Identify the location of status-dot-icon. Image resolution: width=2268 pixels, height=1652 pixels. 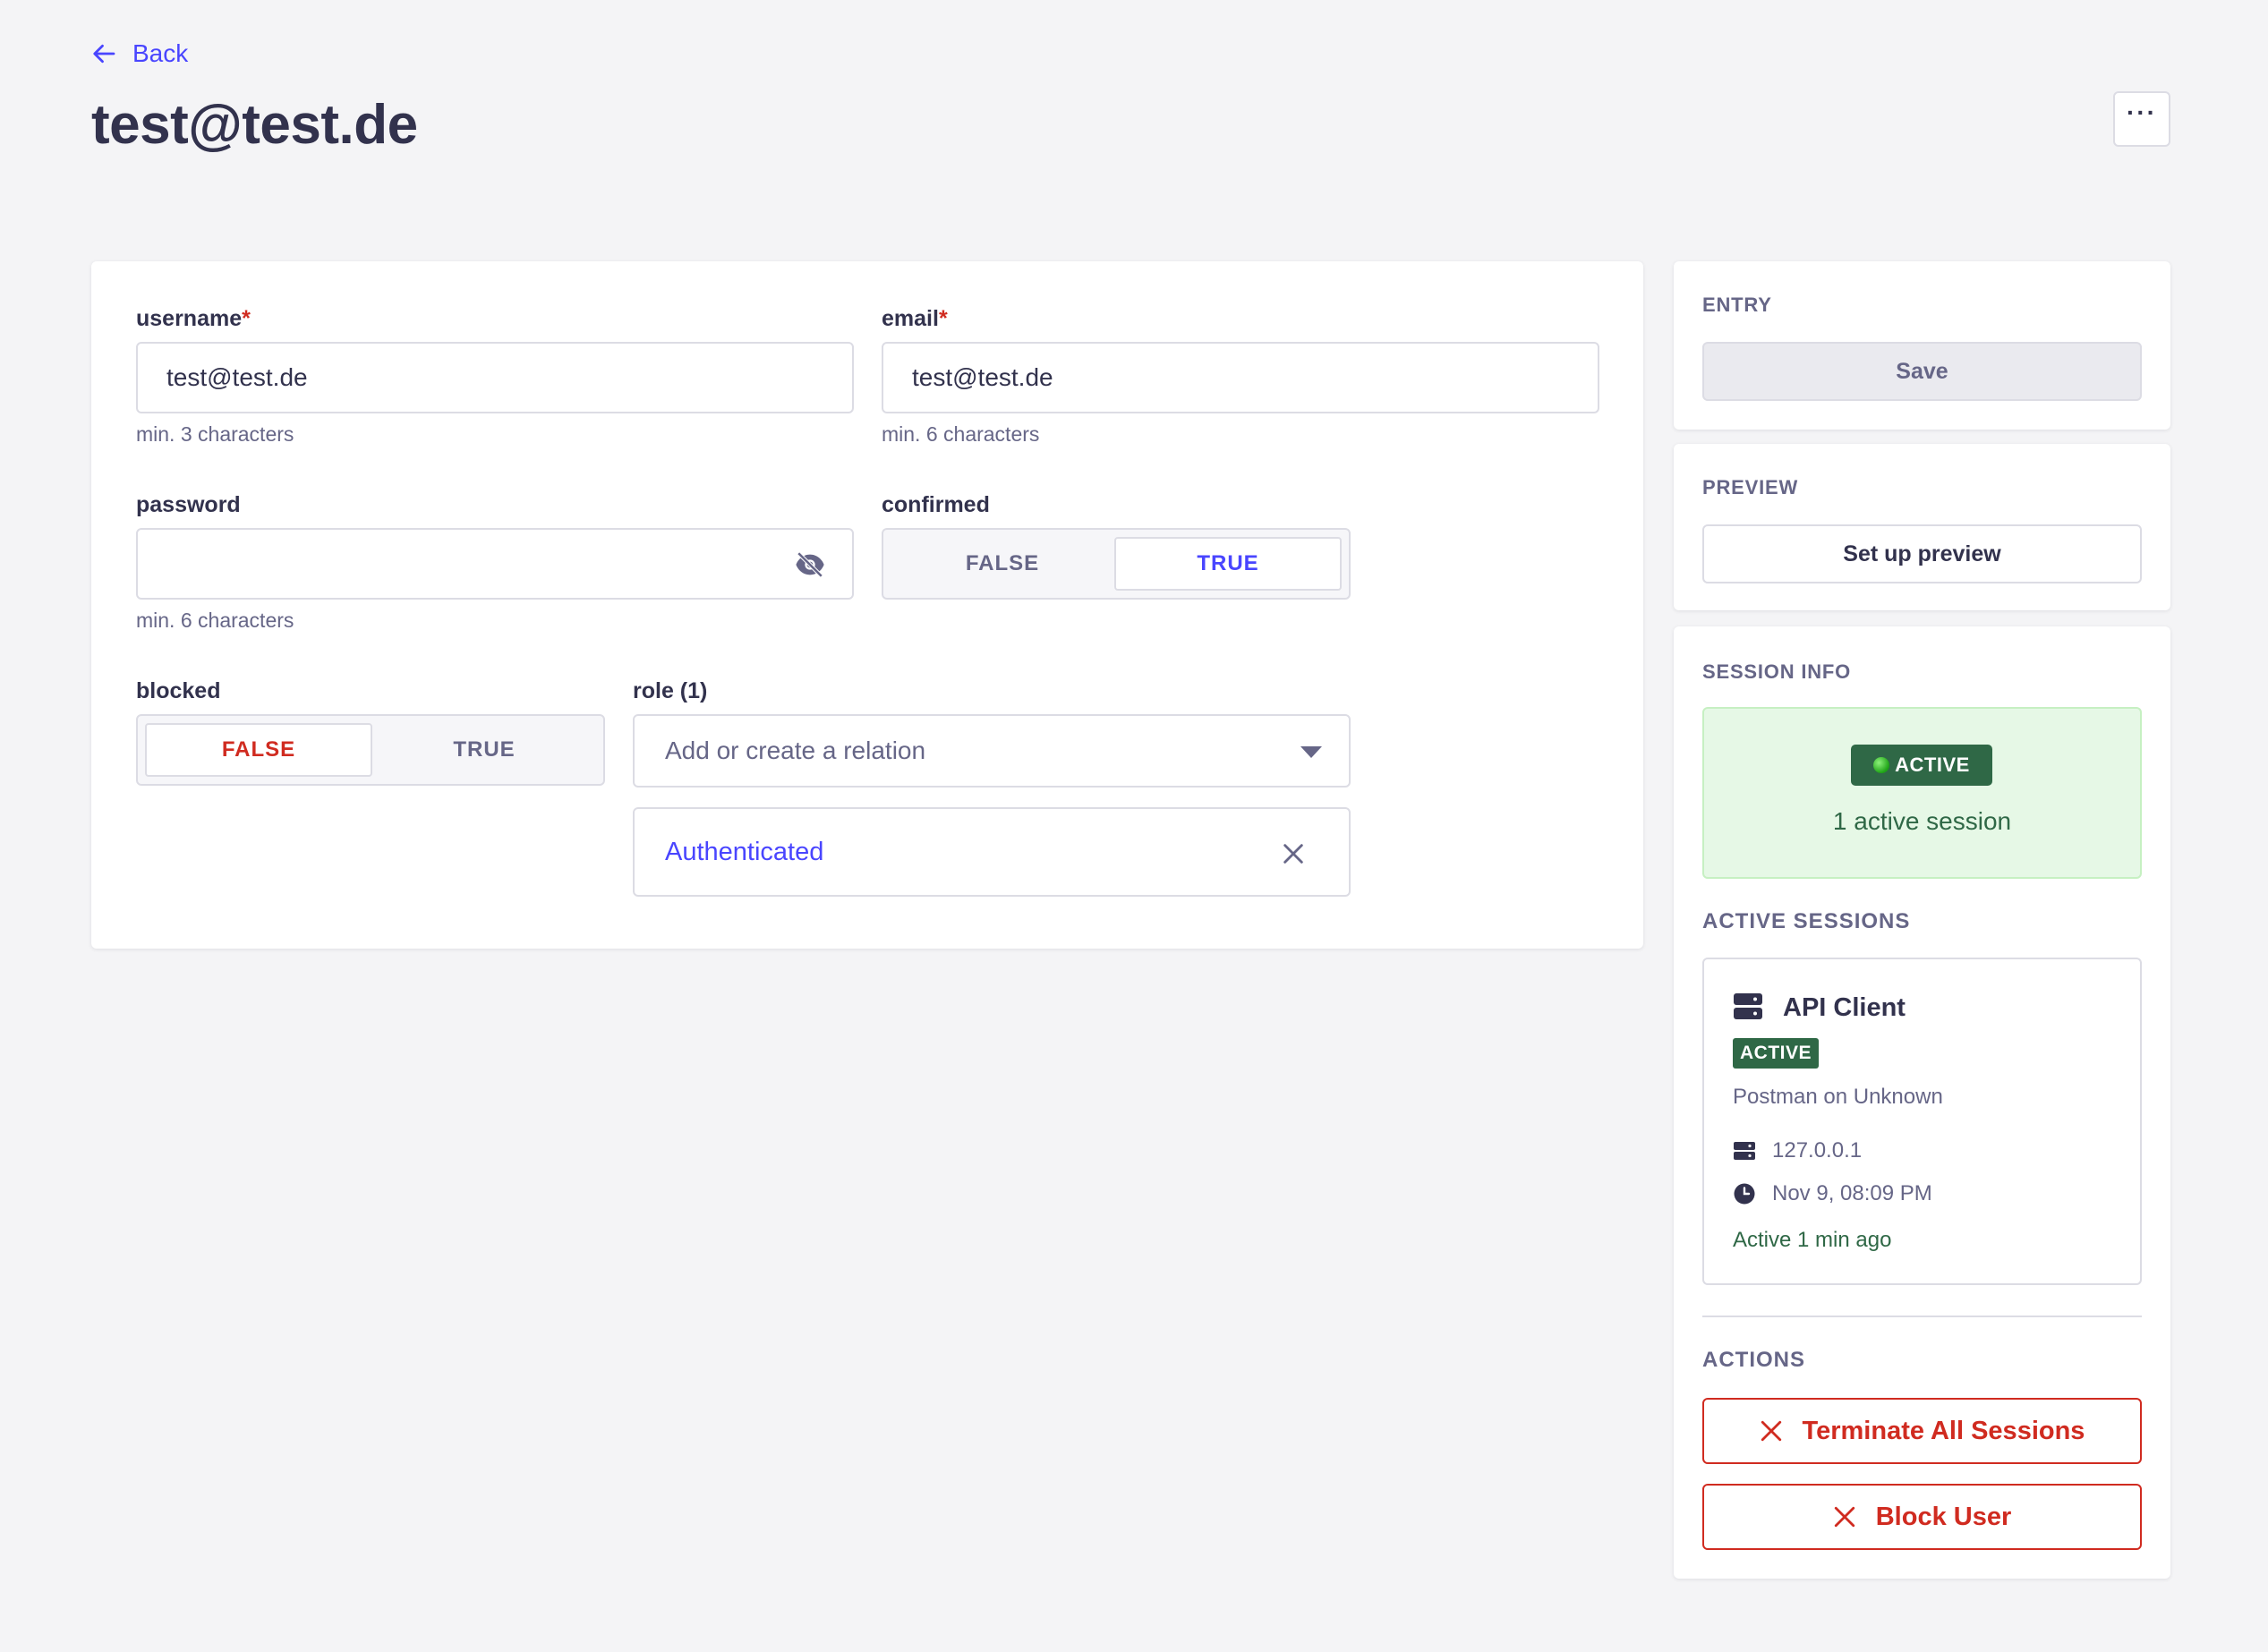
(1882, 765).